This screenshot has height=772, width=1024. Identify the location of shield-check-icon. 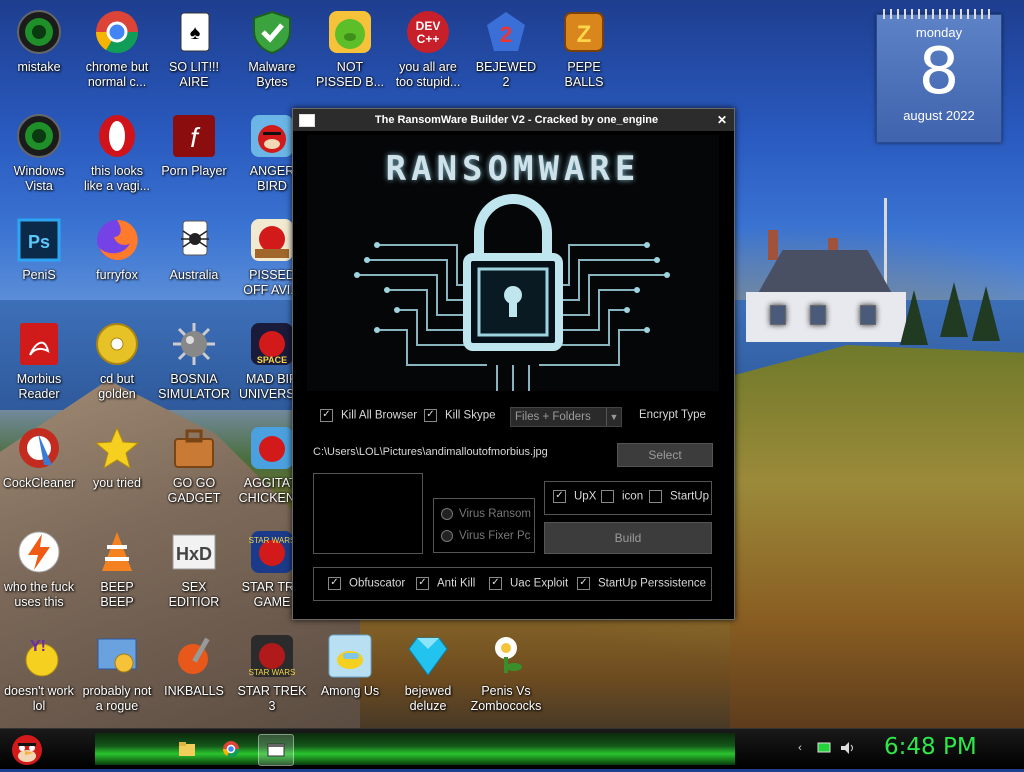
(272, 32).